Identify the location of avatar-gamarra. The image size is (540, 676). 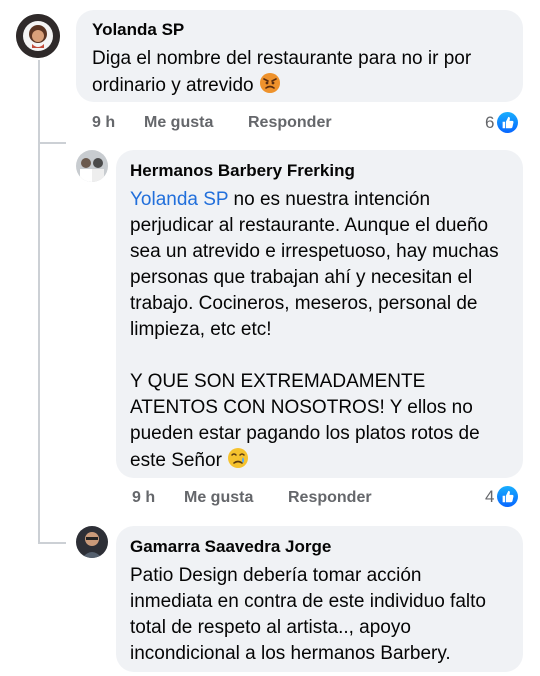
(92, 542).